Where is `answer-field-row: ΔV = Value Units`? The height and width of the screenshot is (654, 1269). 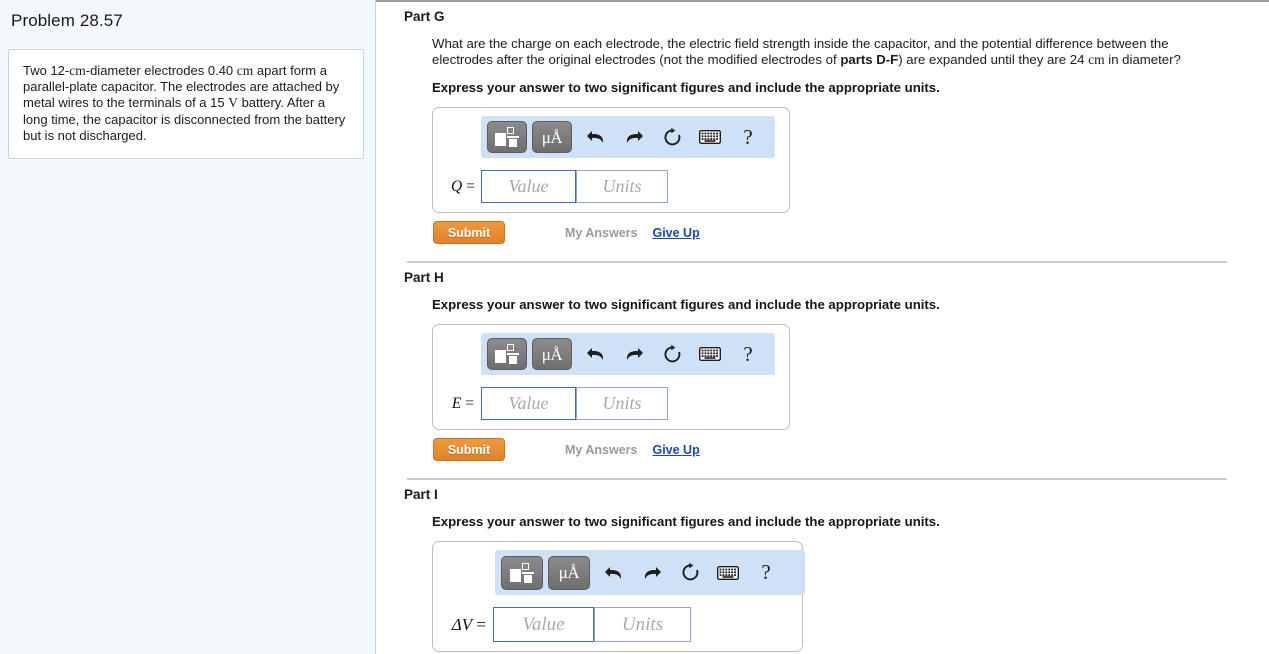
answer-field-row: ΔV = Value Units is located at coordinates (617, 624).